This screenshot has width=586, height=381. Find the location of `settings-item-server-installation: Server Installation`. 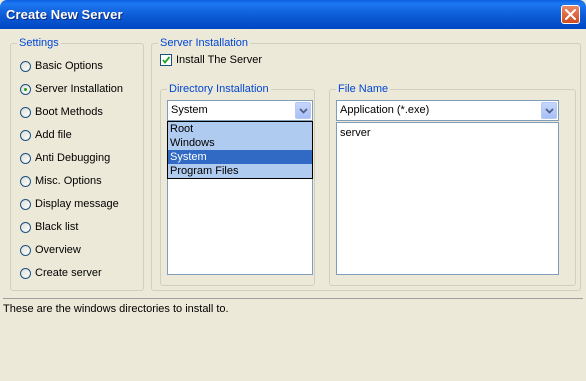

settings-item-server-installation: Server Installation is located at coordinates (71, 89).